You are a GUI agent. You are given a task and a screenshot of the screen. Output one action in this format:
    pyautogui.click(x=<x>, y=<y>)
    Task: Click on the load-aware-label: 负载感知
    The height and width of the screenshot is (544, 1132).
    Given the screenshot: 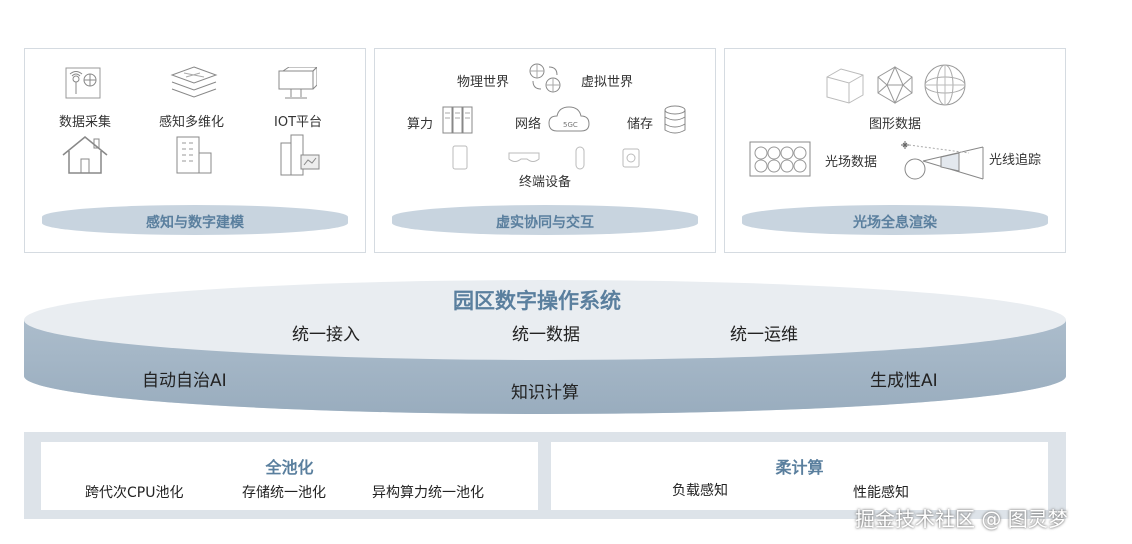 What is the action you would take?
    pyautogui.click(x=700, y=491)
    